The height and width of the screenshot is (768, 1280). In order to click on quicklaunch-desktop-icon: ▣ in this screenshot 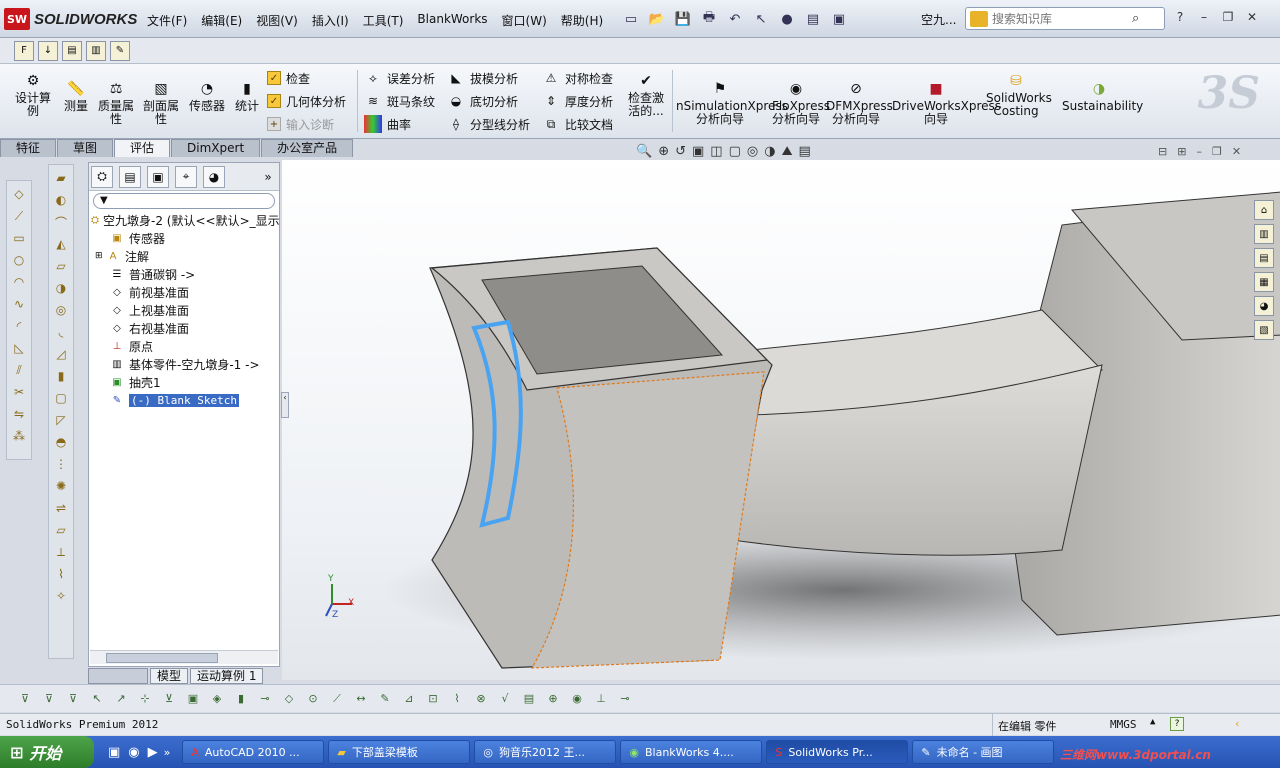, I will do `click(114, 752)`.